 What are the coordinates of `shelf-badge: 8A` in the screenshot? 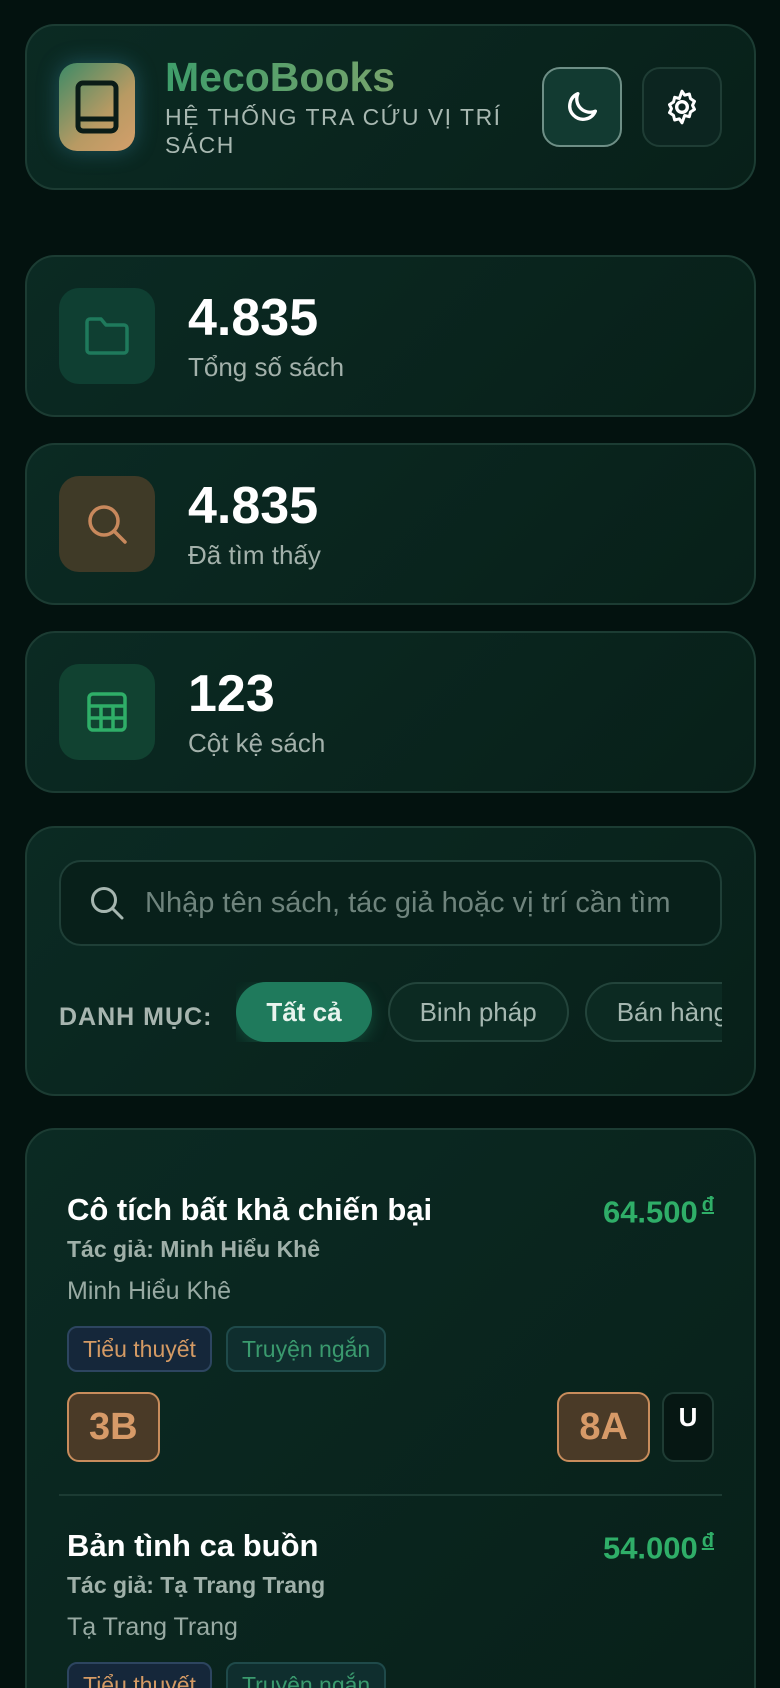 It's located at (603, 1427).